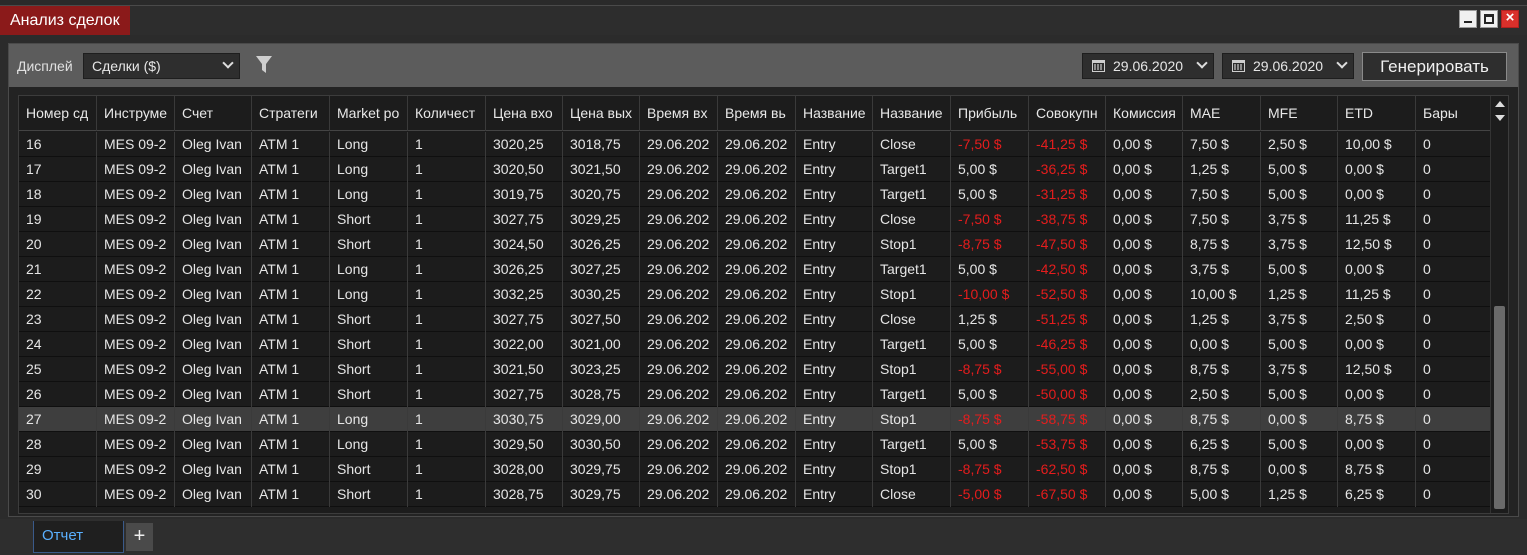 This screenshot has height=555, width=1527. Describe the element at coordinates (1222, 444) in the screenshot. I see `table-cell: 6,25 $` at that location.